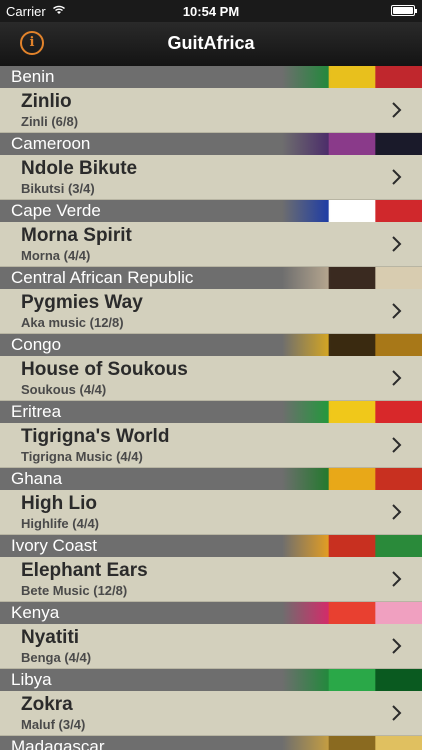  Describe the element at coordinates (79, 168) in the screenshot. I see `song-title: Ndole Bikute` at that location.